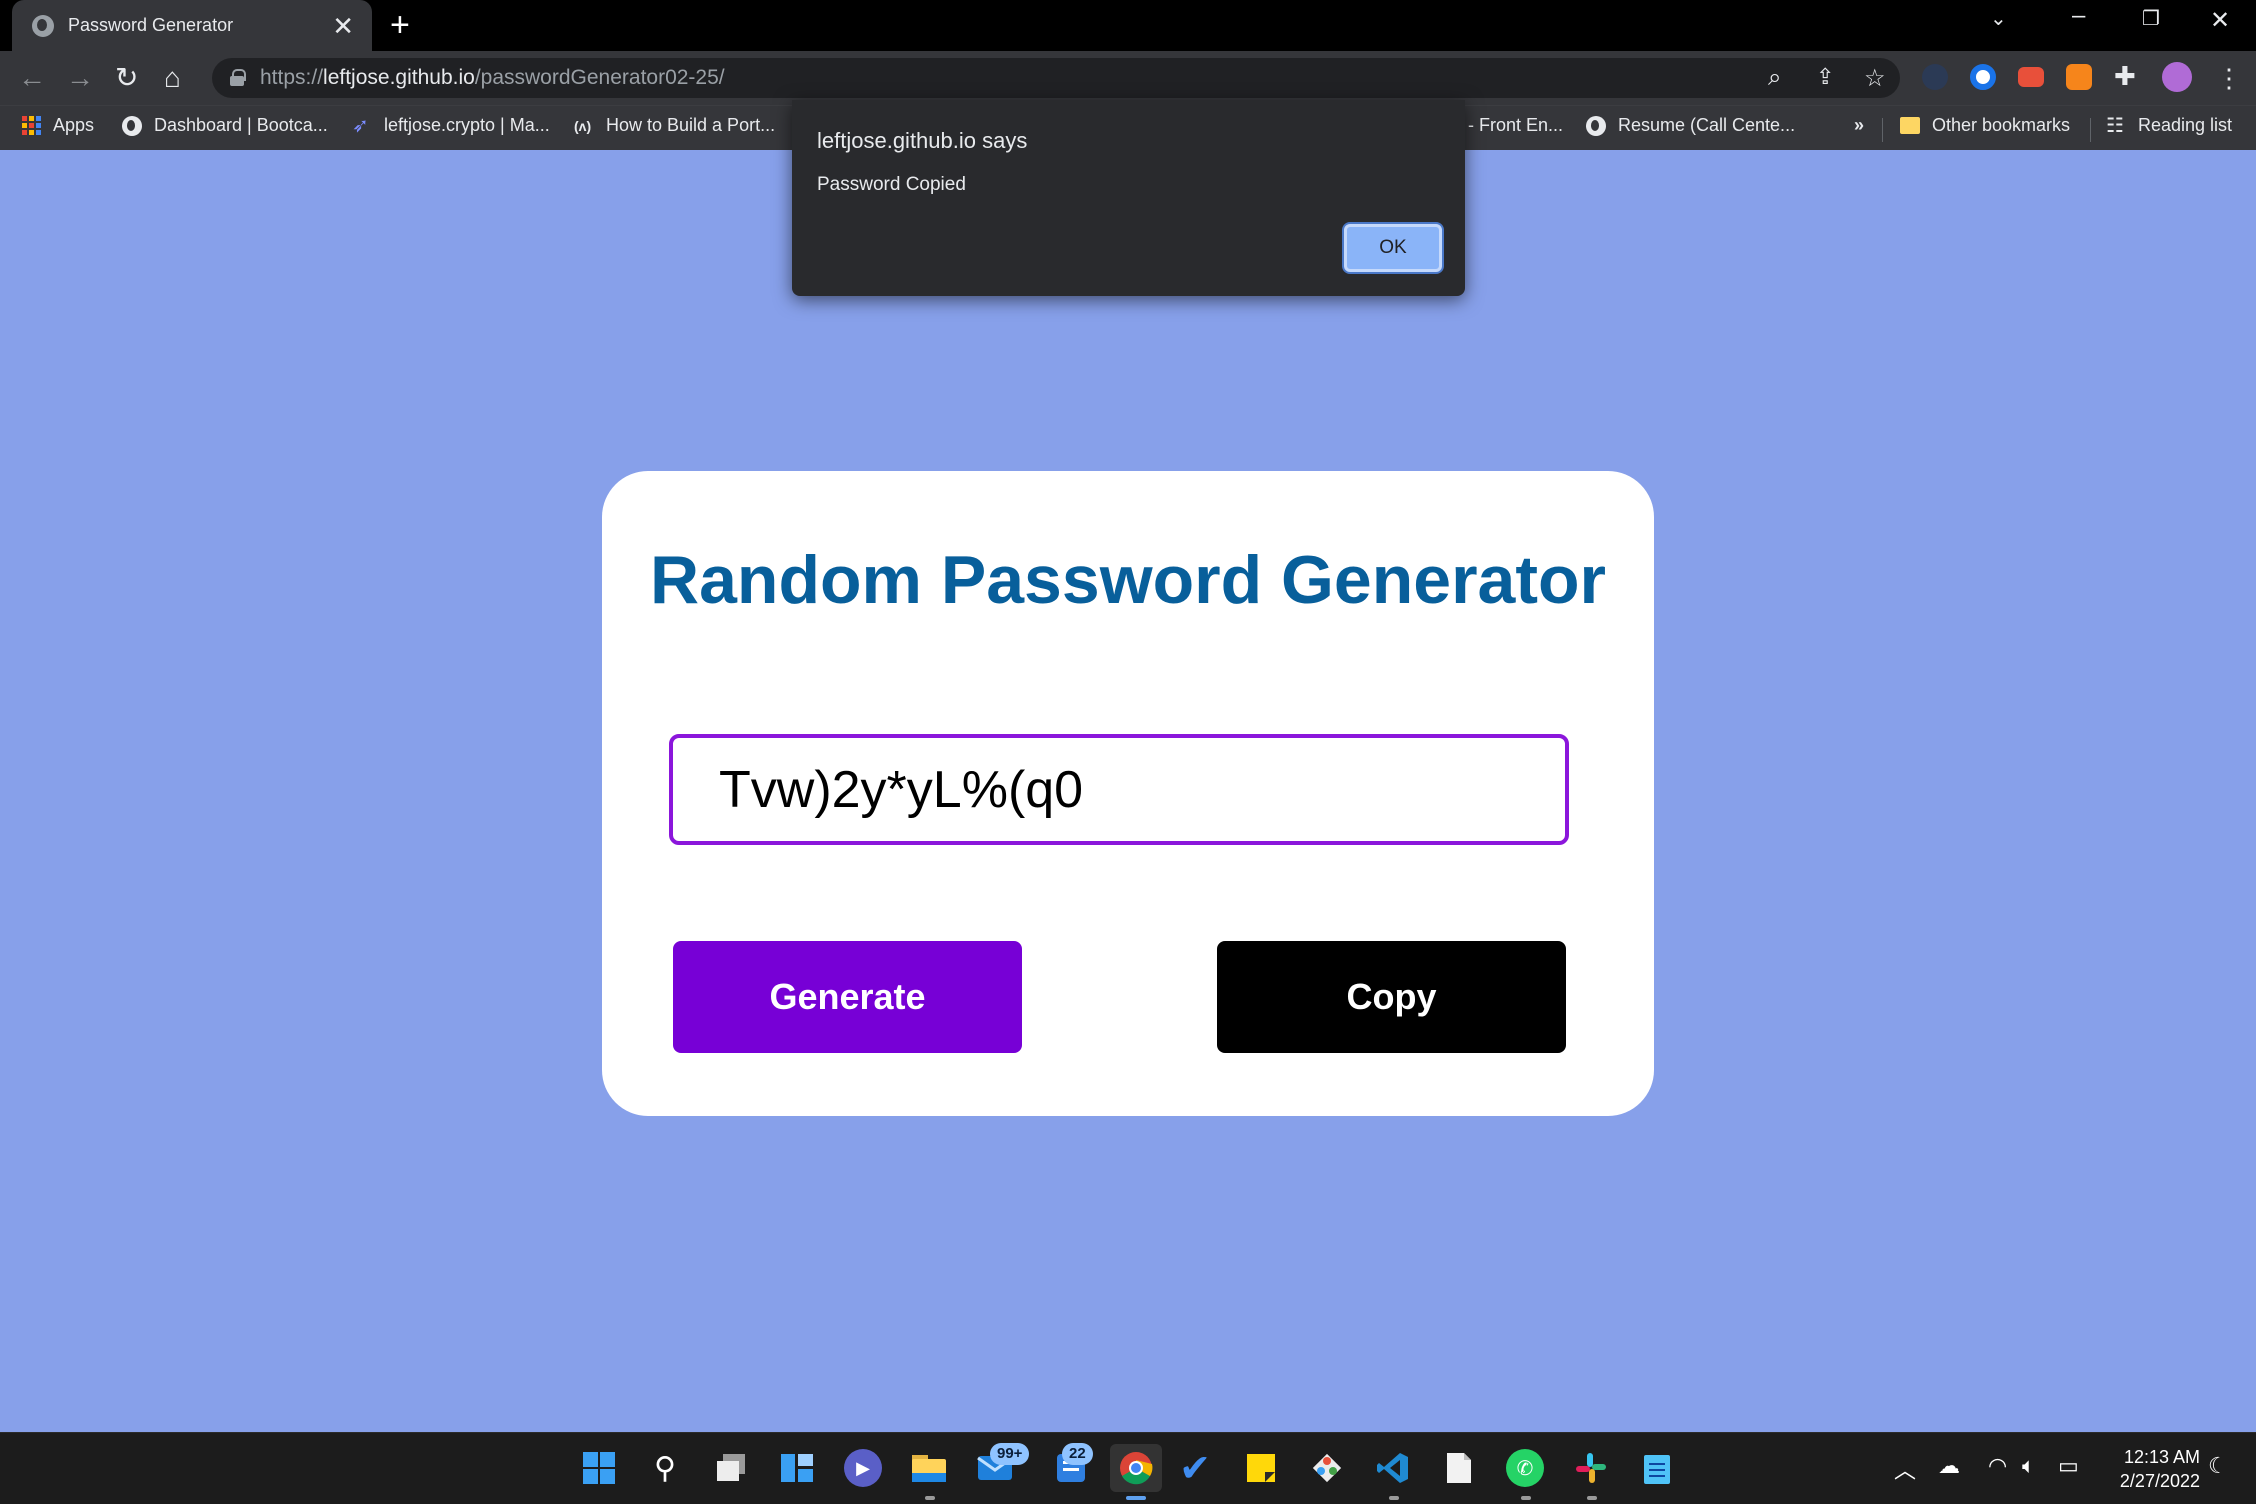 The width and height of the screenshot is (2256, 1504). I want to click on password-field, so click(1119, 789).